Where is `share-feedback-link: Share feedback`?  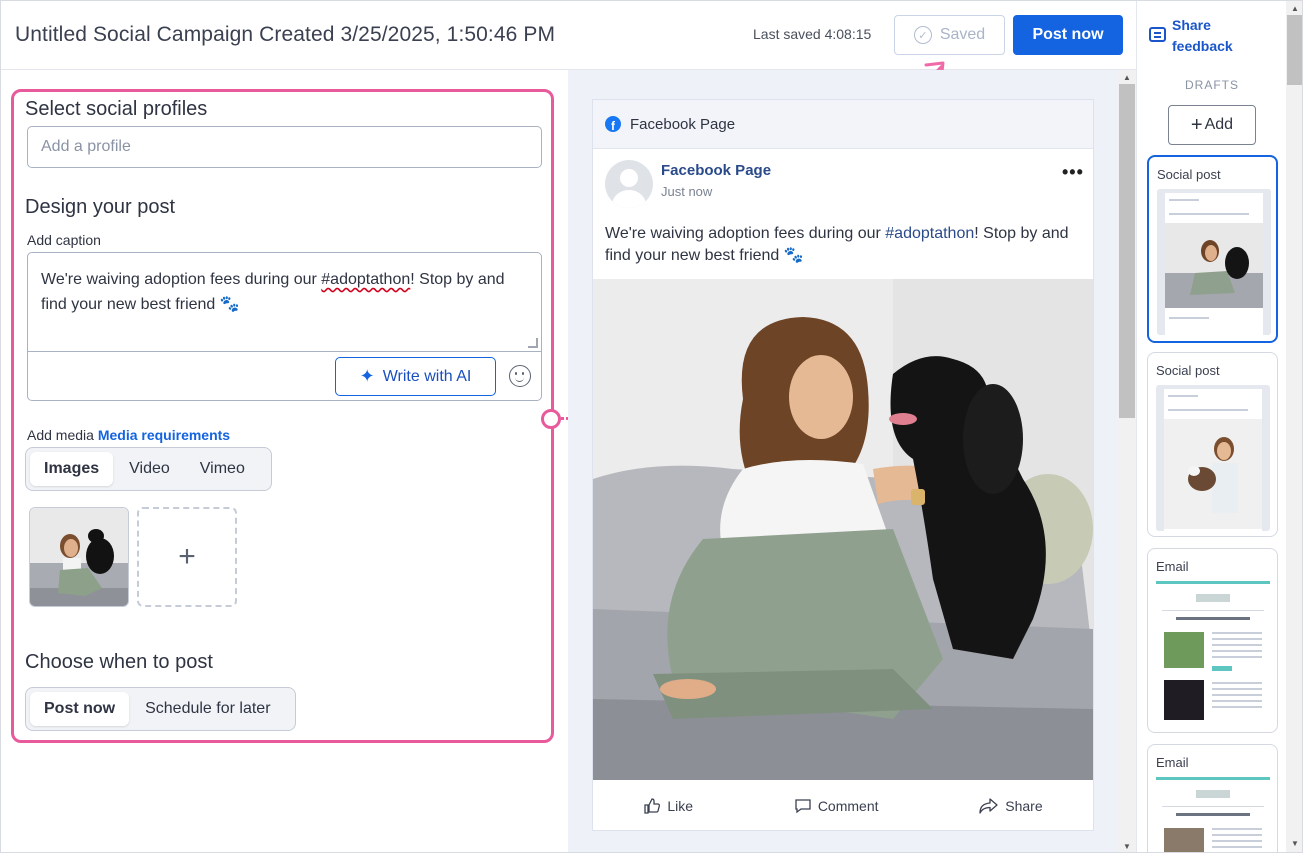 share-feedback-link: Share feedback is located at coordinates (1195, 36).